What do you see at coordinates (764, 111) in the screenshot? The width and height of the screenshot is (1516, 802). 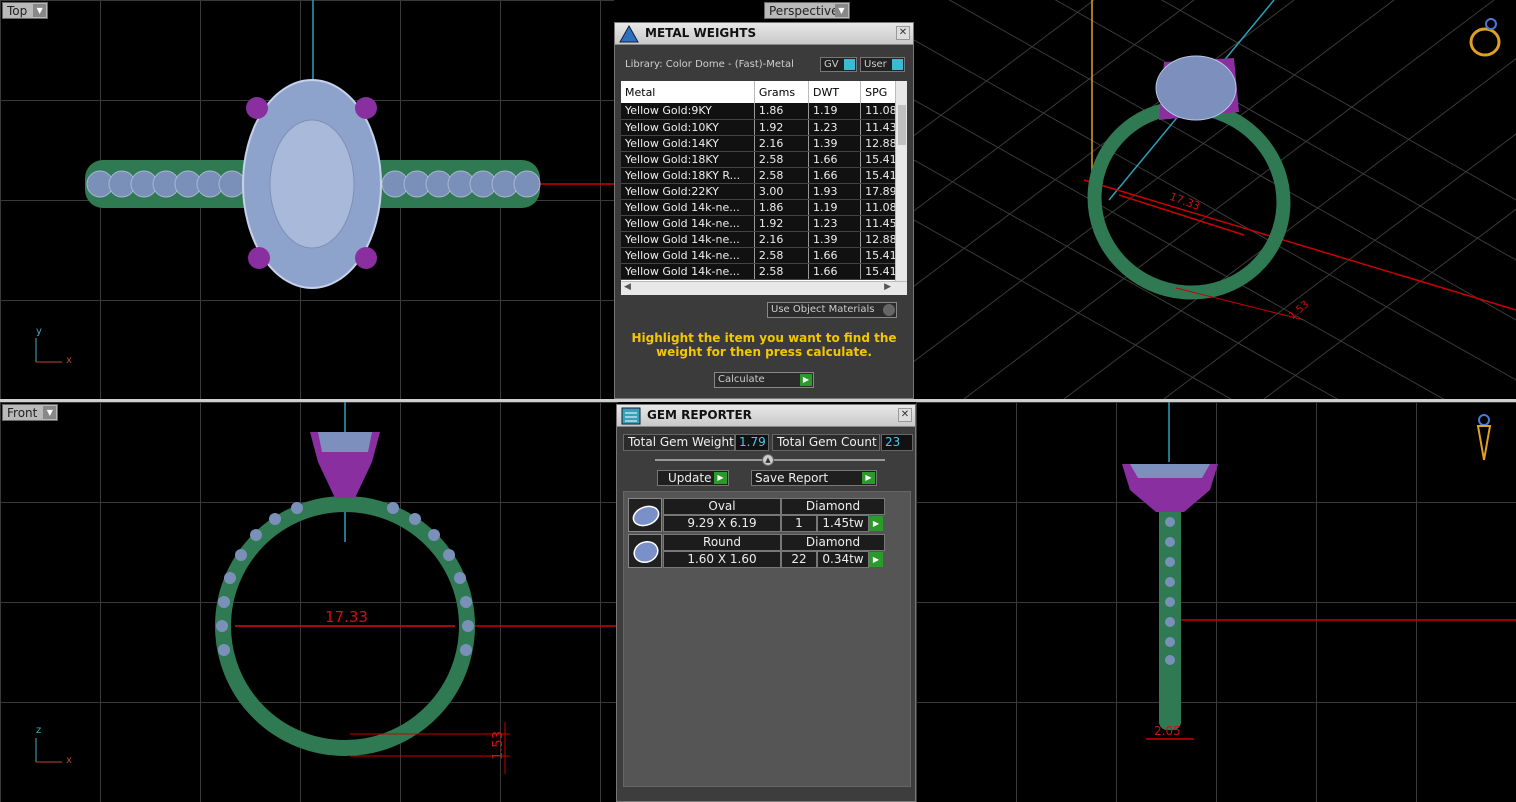 I see `metal-row: Yellow Gold:9KY 1.86 1.19 11.08` at bounding box center [764, 111].